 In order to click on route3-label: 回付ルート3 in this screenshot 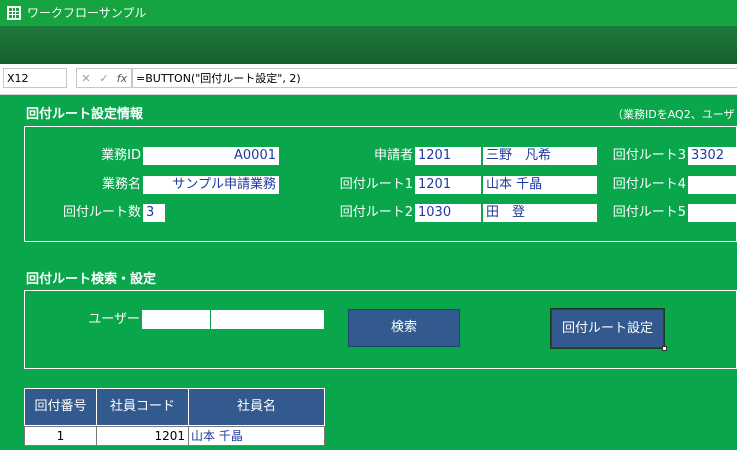, I will do `click(649, 155)`.